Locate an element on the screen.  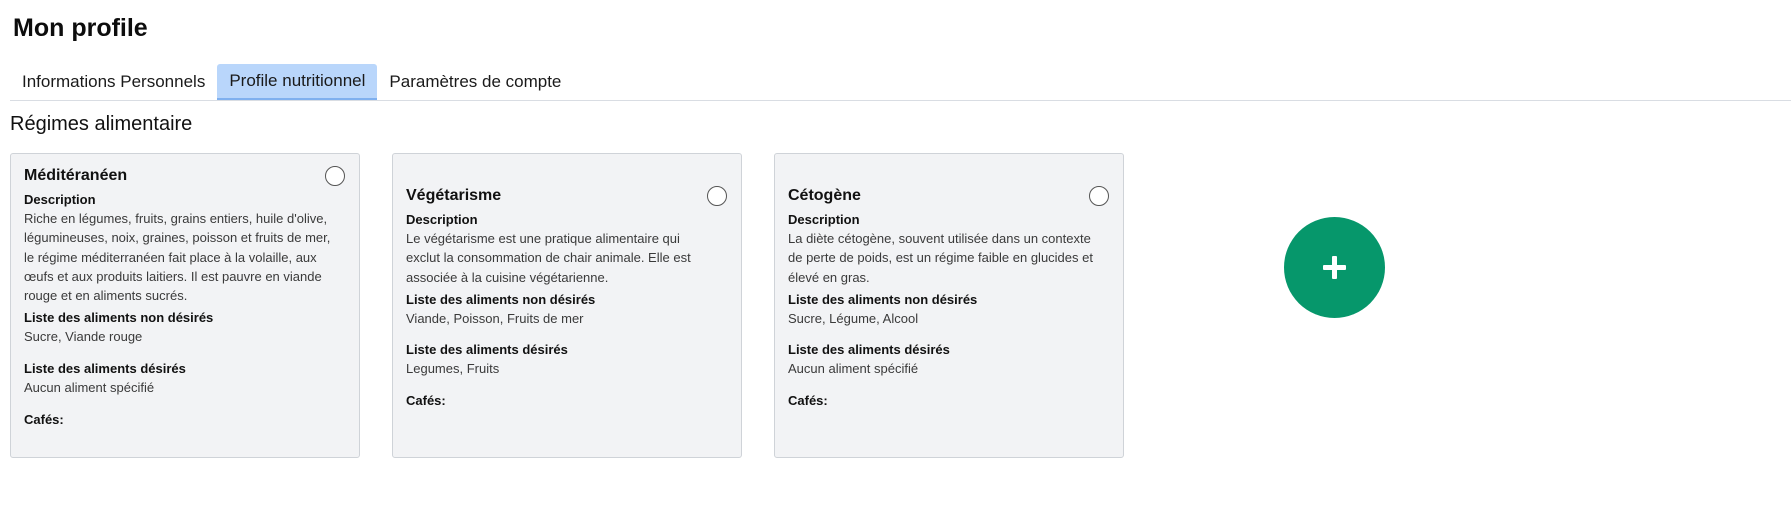
unwanted-foods: Sucre, Viande rouge is located at coordinates (83, 337).